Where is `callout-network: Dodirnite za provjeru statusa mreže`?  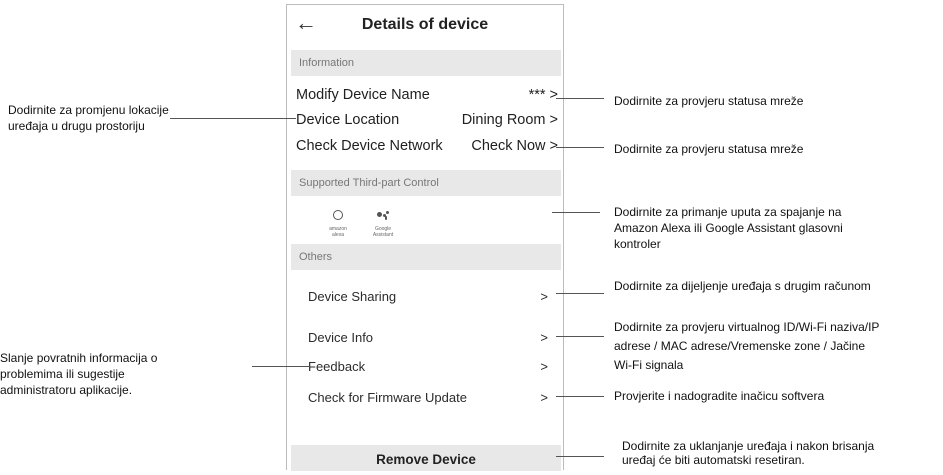
callout-network: Dodirnite za provjeru statusa mreže is located at coordinates (708, 149).